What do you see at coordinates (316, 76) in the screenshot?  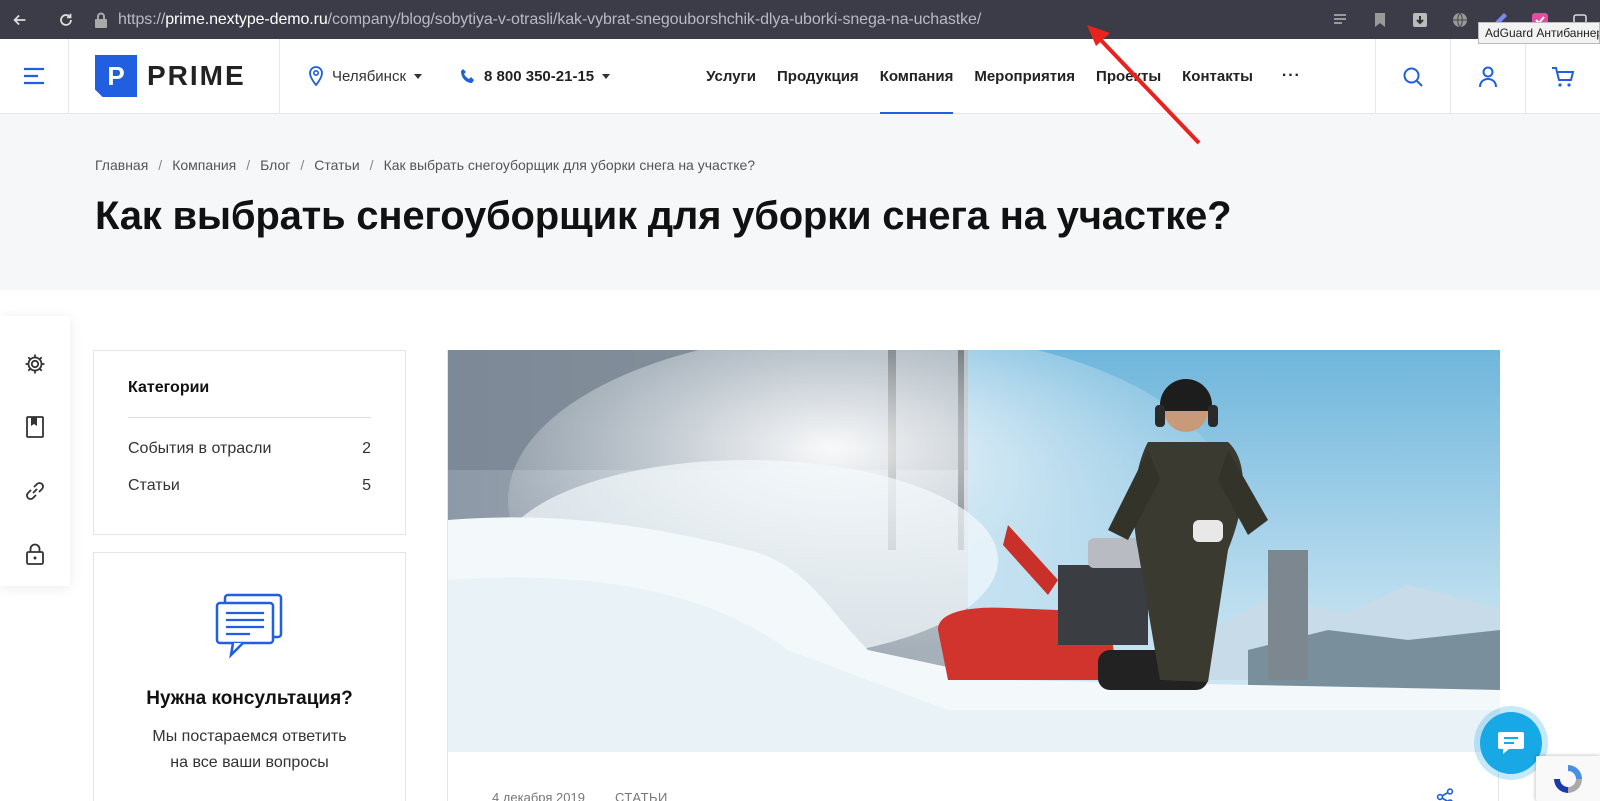 I see `location-pin-icon` at bounding box center [316, 76].